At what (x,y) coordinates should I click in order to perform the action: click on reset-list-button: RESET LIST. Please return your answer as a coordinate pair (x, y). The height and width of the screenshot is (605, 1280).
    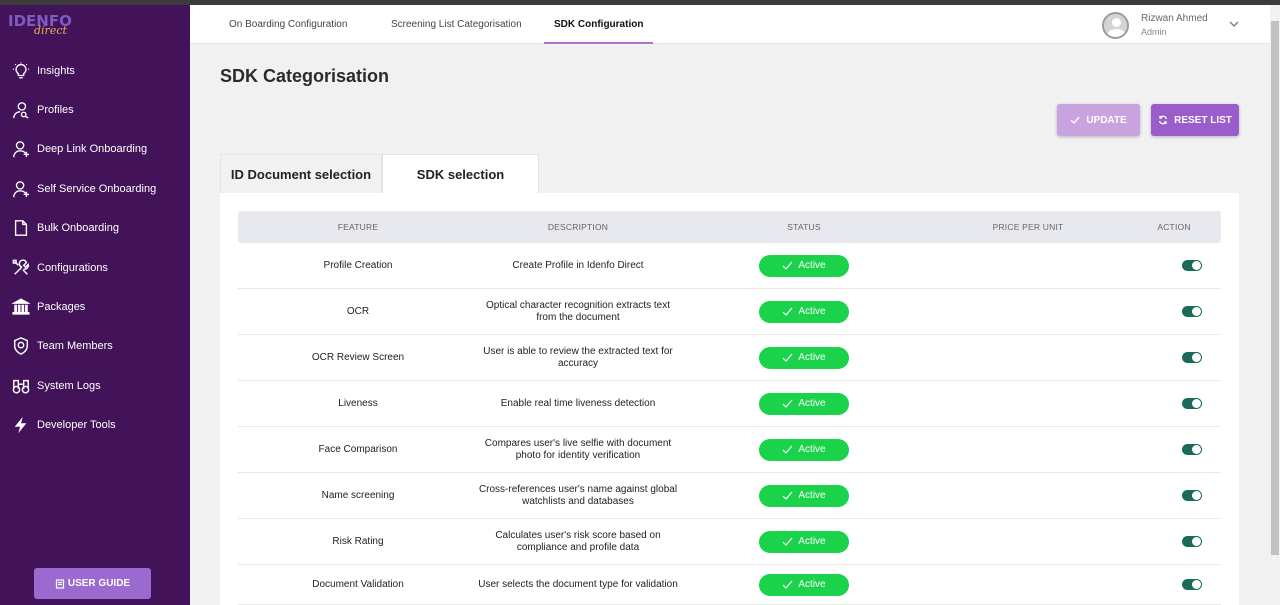
    Looking at the image, I should click on (1195, 120).